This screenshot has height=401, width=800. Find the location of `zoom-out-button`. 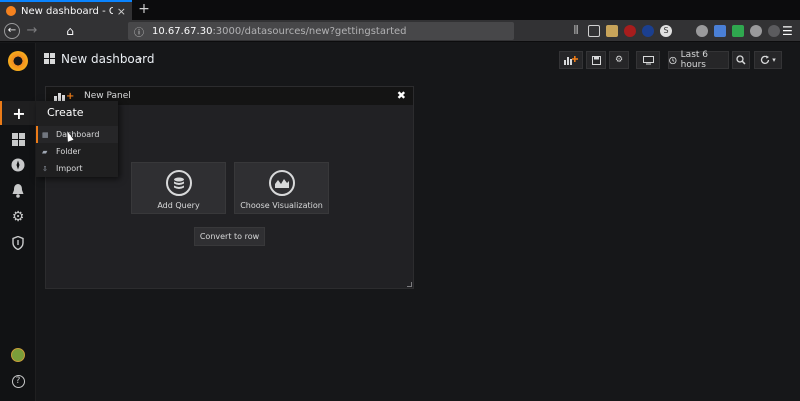

zoom-out-button is located at coordinates (741, 60).